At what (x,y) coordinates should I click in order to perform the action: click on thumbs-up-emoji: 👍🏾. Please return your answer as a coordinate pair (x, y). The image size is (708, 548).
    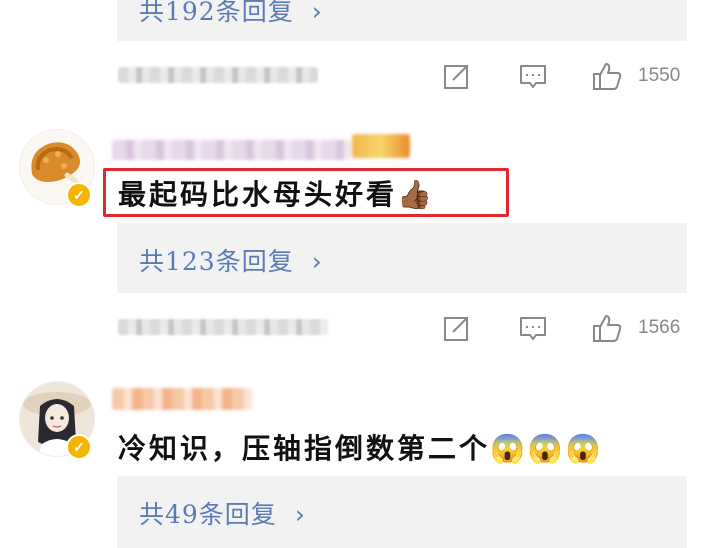
    Looking at the image, I should click on (416, 194).